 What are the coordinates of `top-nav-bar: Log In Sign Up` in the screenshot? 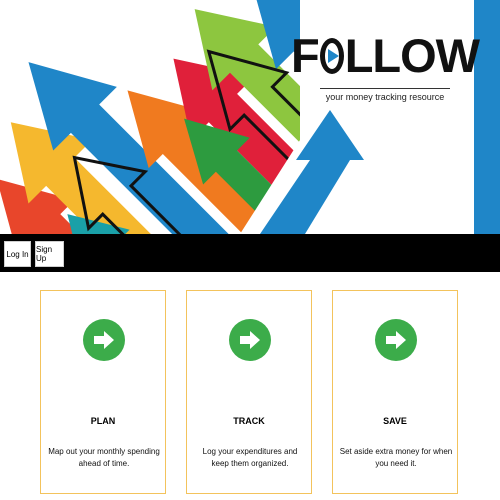 It's located at (250, 253).